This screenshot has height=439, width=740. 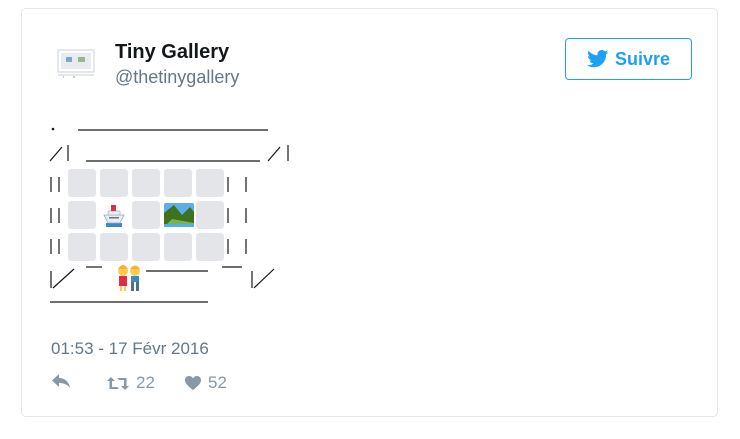 I want to click on art-slash-right-bottom, so click(x=264, y=278).